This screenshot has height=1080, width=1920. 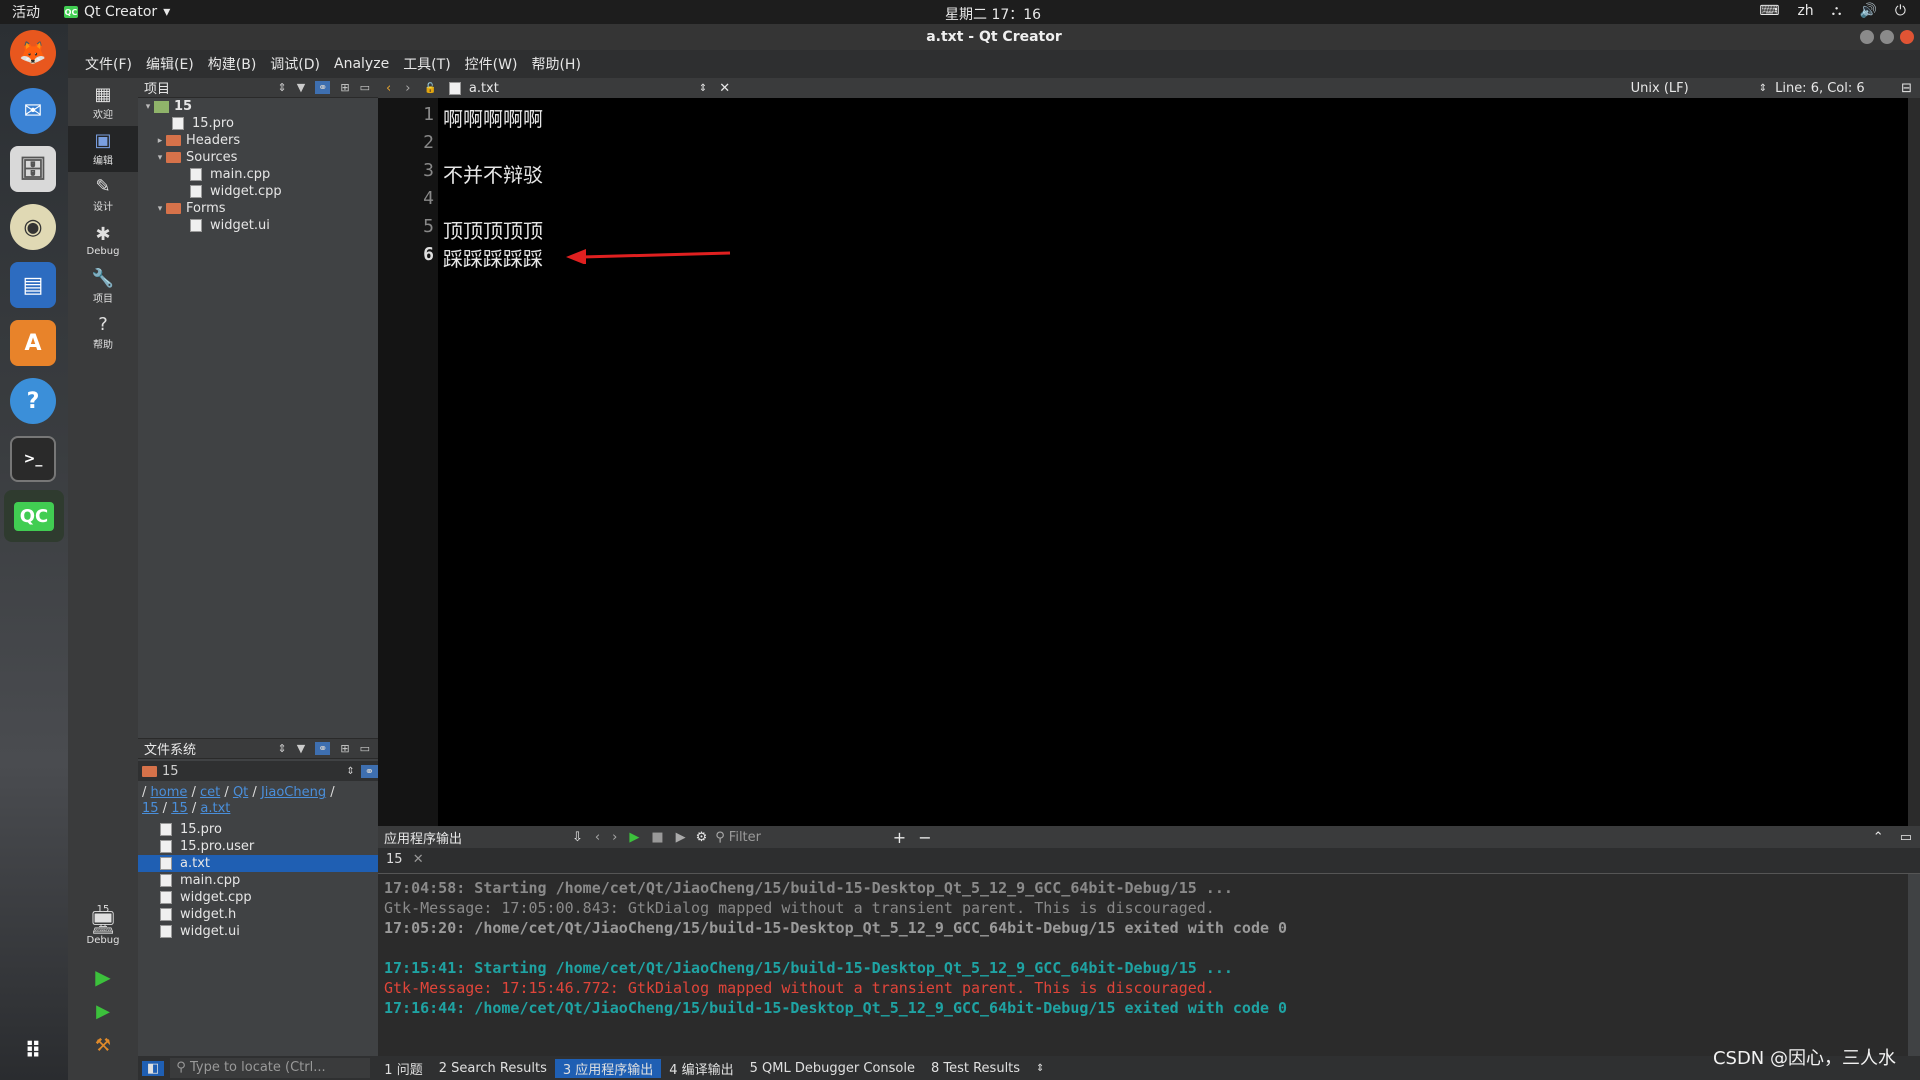 What do you see at coordinates (1887, 37) in the screenshot?
I see `maximize-button` at bounding box center [1887, 37].